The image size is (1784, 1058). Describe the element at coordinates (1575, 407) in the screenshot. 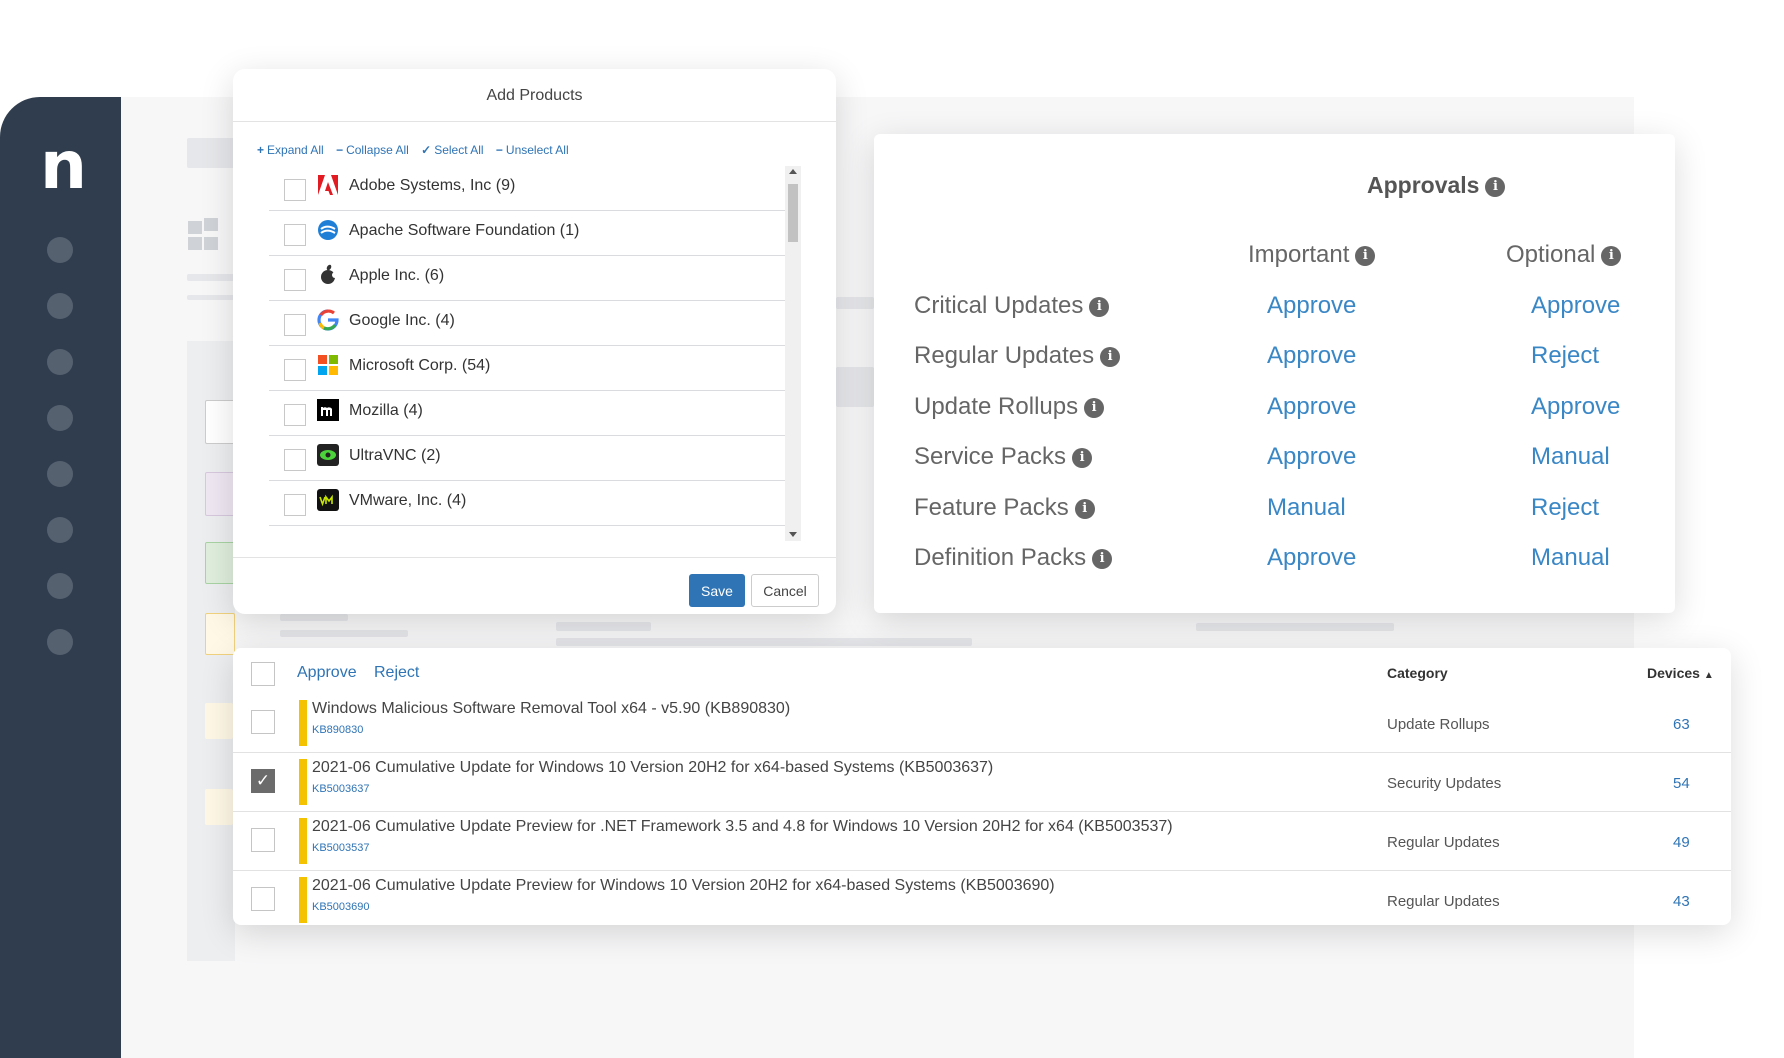

I see `rollups-optional-setting: Approve` at that location.